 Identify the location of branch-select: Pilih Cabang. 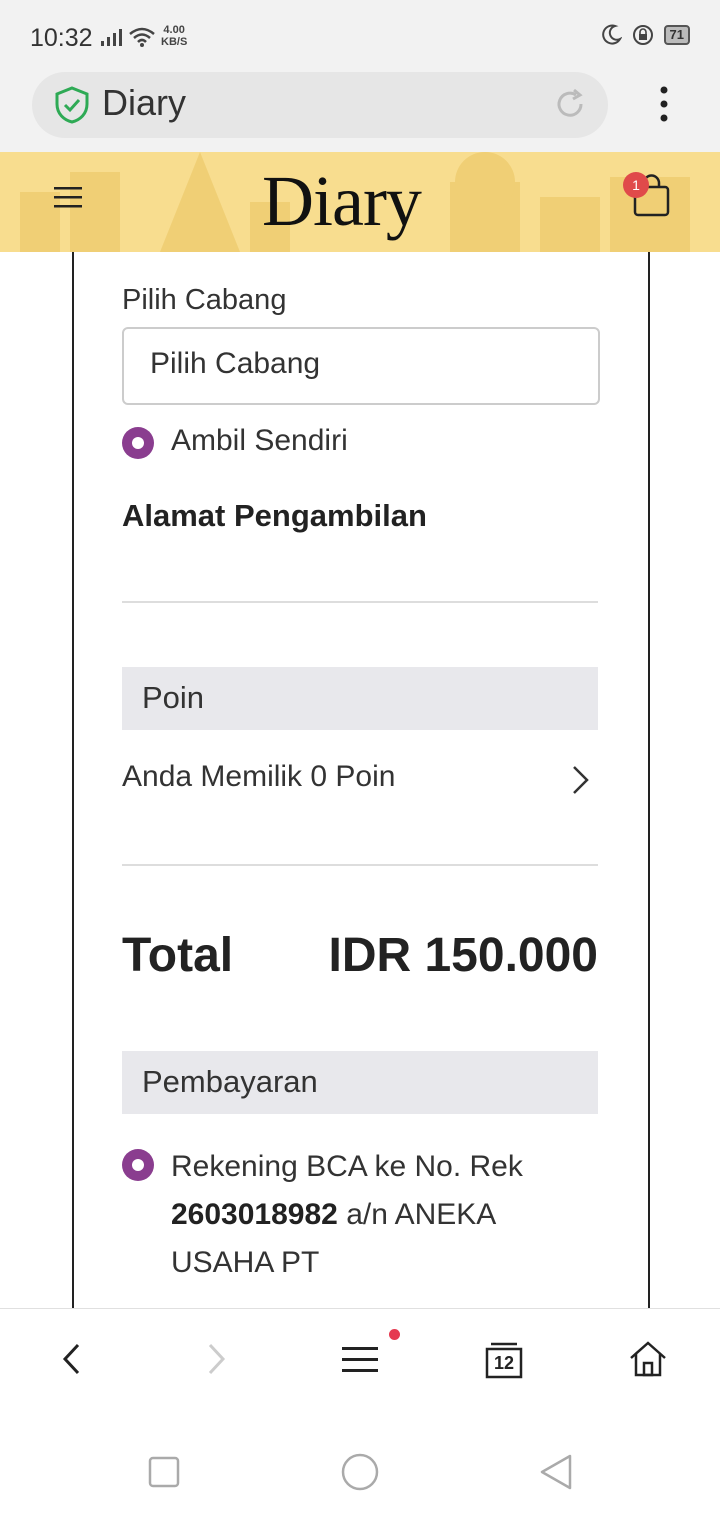
(361, 366).